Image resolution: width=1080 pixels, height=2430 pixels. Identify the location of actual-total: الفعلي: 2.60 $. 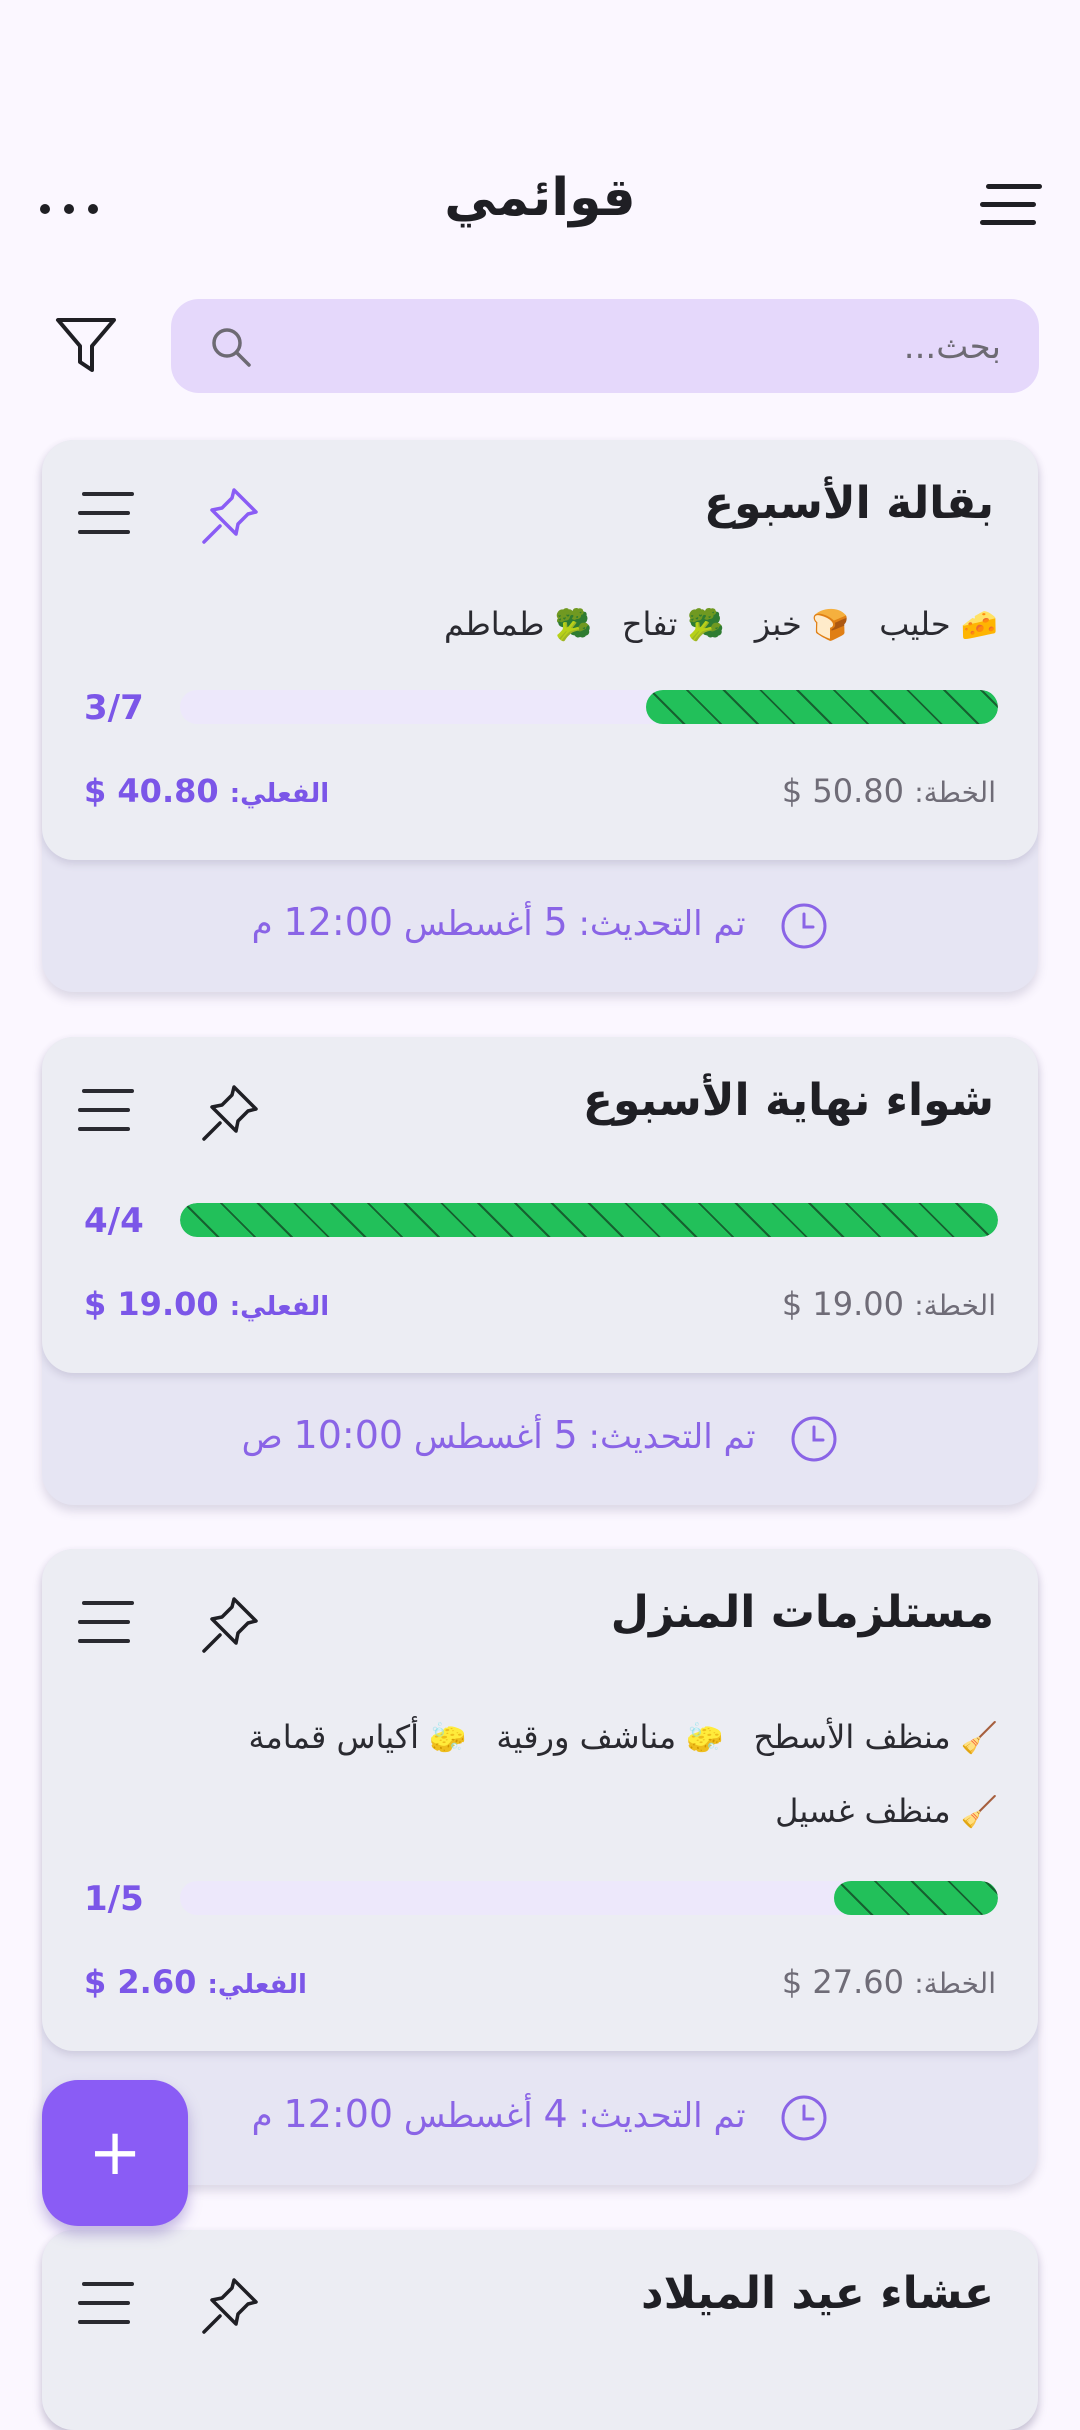
(195, 1982).